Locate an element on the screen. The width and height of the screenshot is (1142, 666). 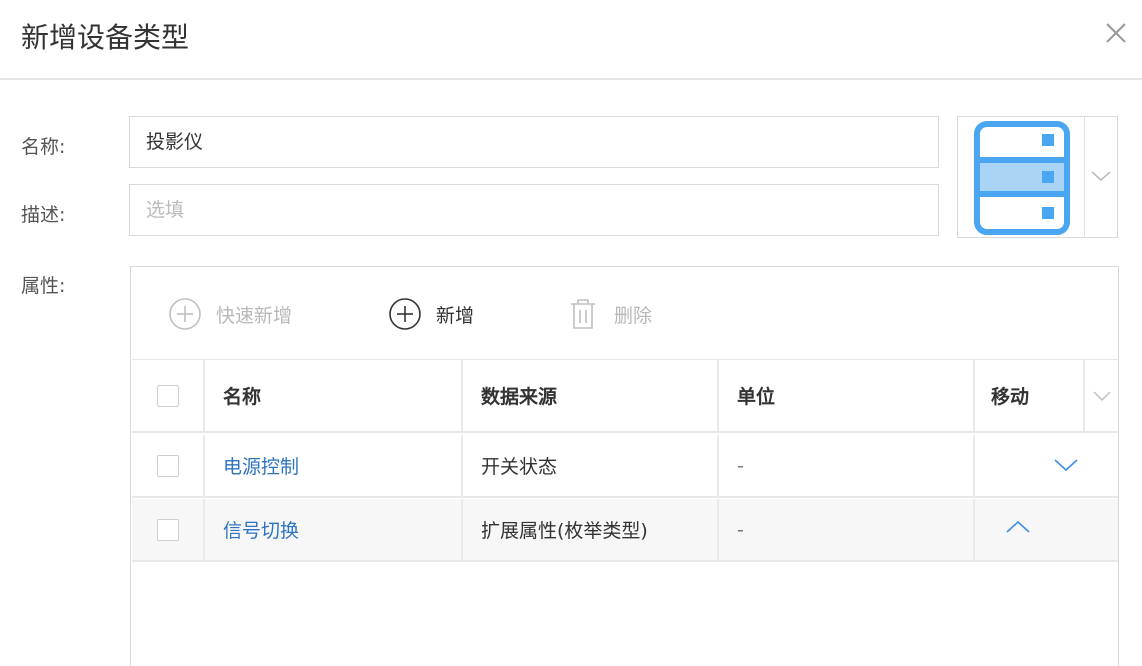
close-icon is located at coordinates (1116, 33).